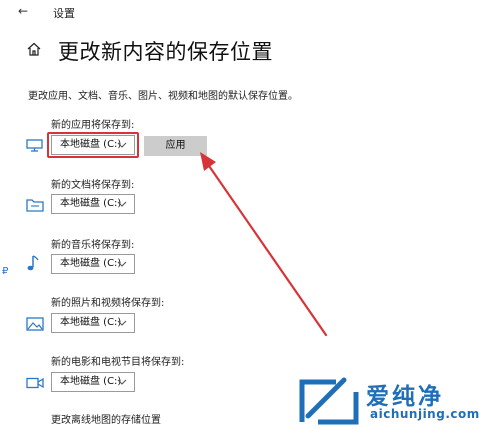 The image size is (486, 429). Describe the element at coordinates (264, 244) in the screenshot. I see `annotation-arrow` at that location.